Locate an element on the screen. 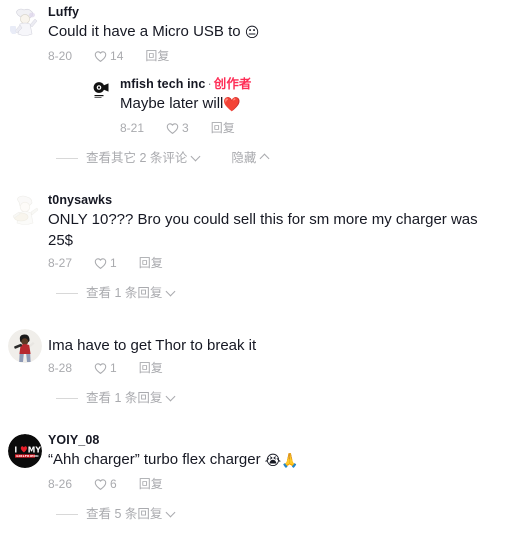 The height and width of the screenshot is (540, 506). comment-content-text: Ima have to get Thor to break it is located at coordinates (152, 345).